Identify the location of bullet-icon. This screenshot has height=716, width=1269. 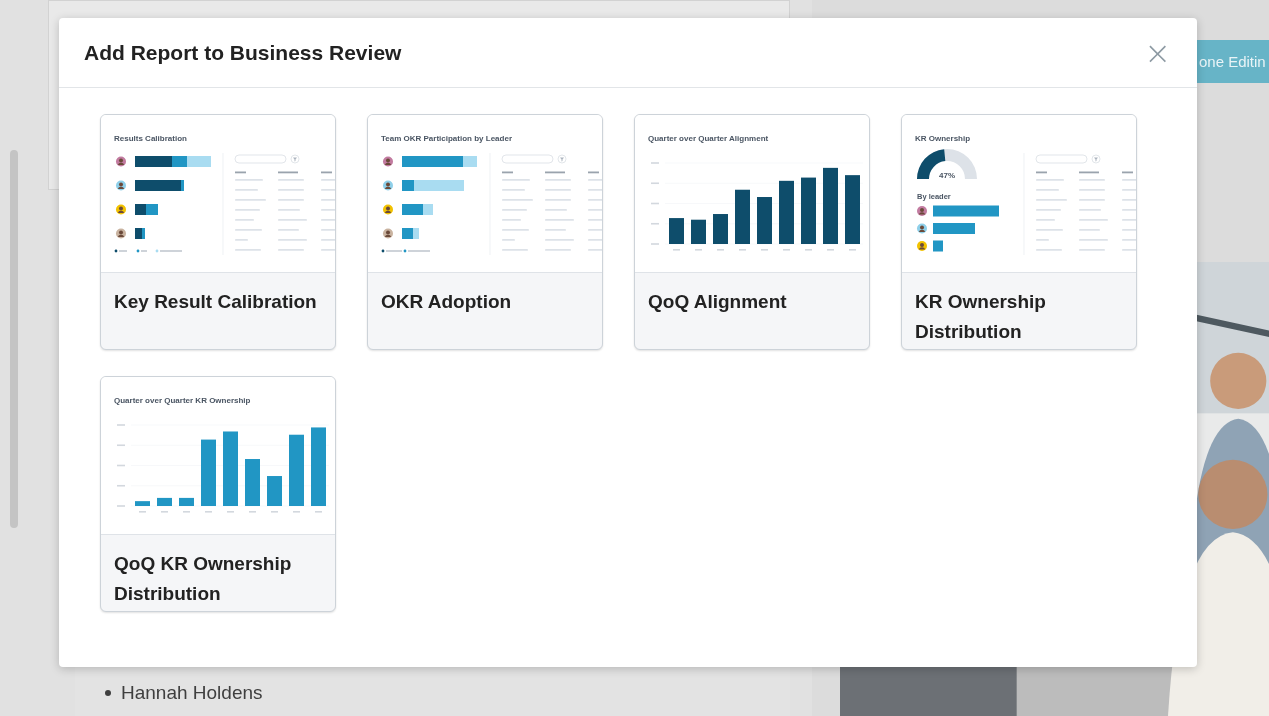
(108, 692).